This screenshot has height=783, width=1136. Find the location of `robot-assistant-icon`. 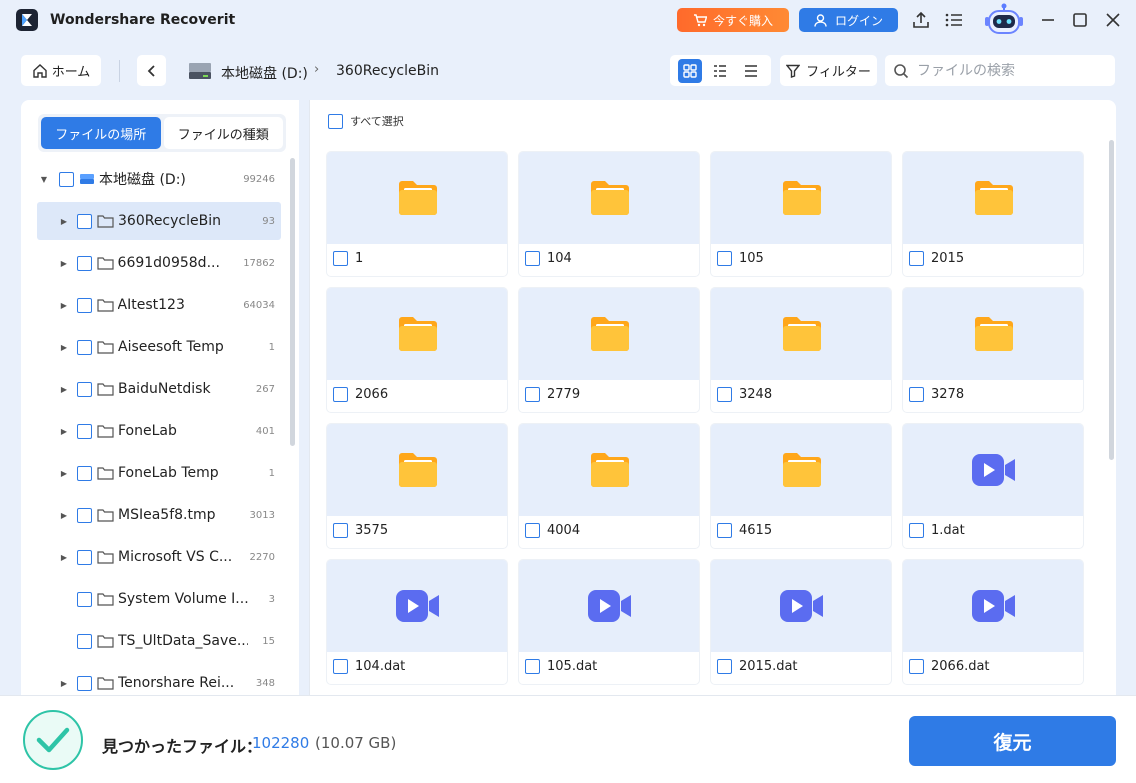

robot-assistant-icon is located at coordinates (1004, 20).